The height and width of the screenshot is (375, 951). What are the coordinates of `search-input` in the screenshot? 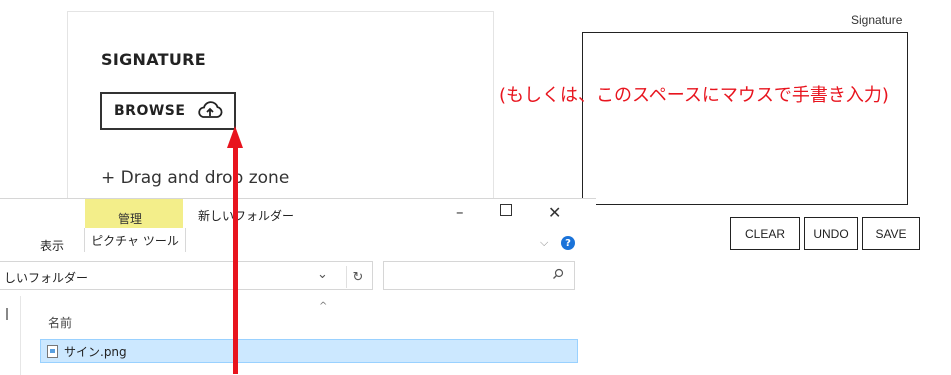 It's located at (479, 275).